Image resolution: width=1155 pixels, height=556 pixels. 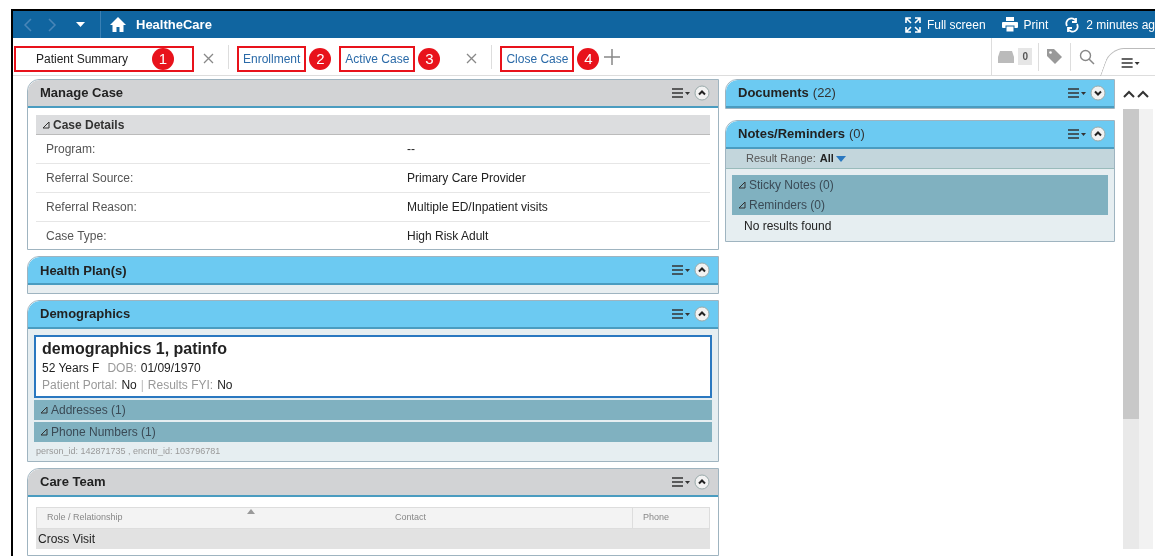 I want to click on tab: Enrollment, so click(x=272, y=59).